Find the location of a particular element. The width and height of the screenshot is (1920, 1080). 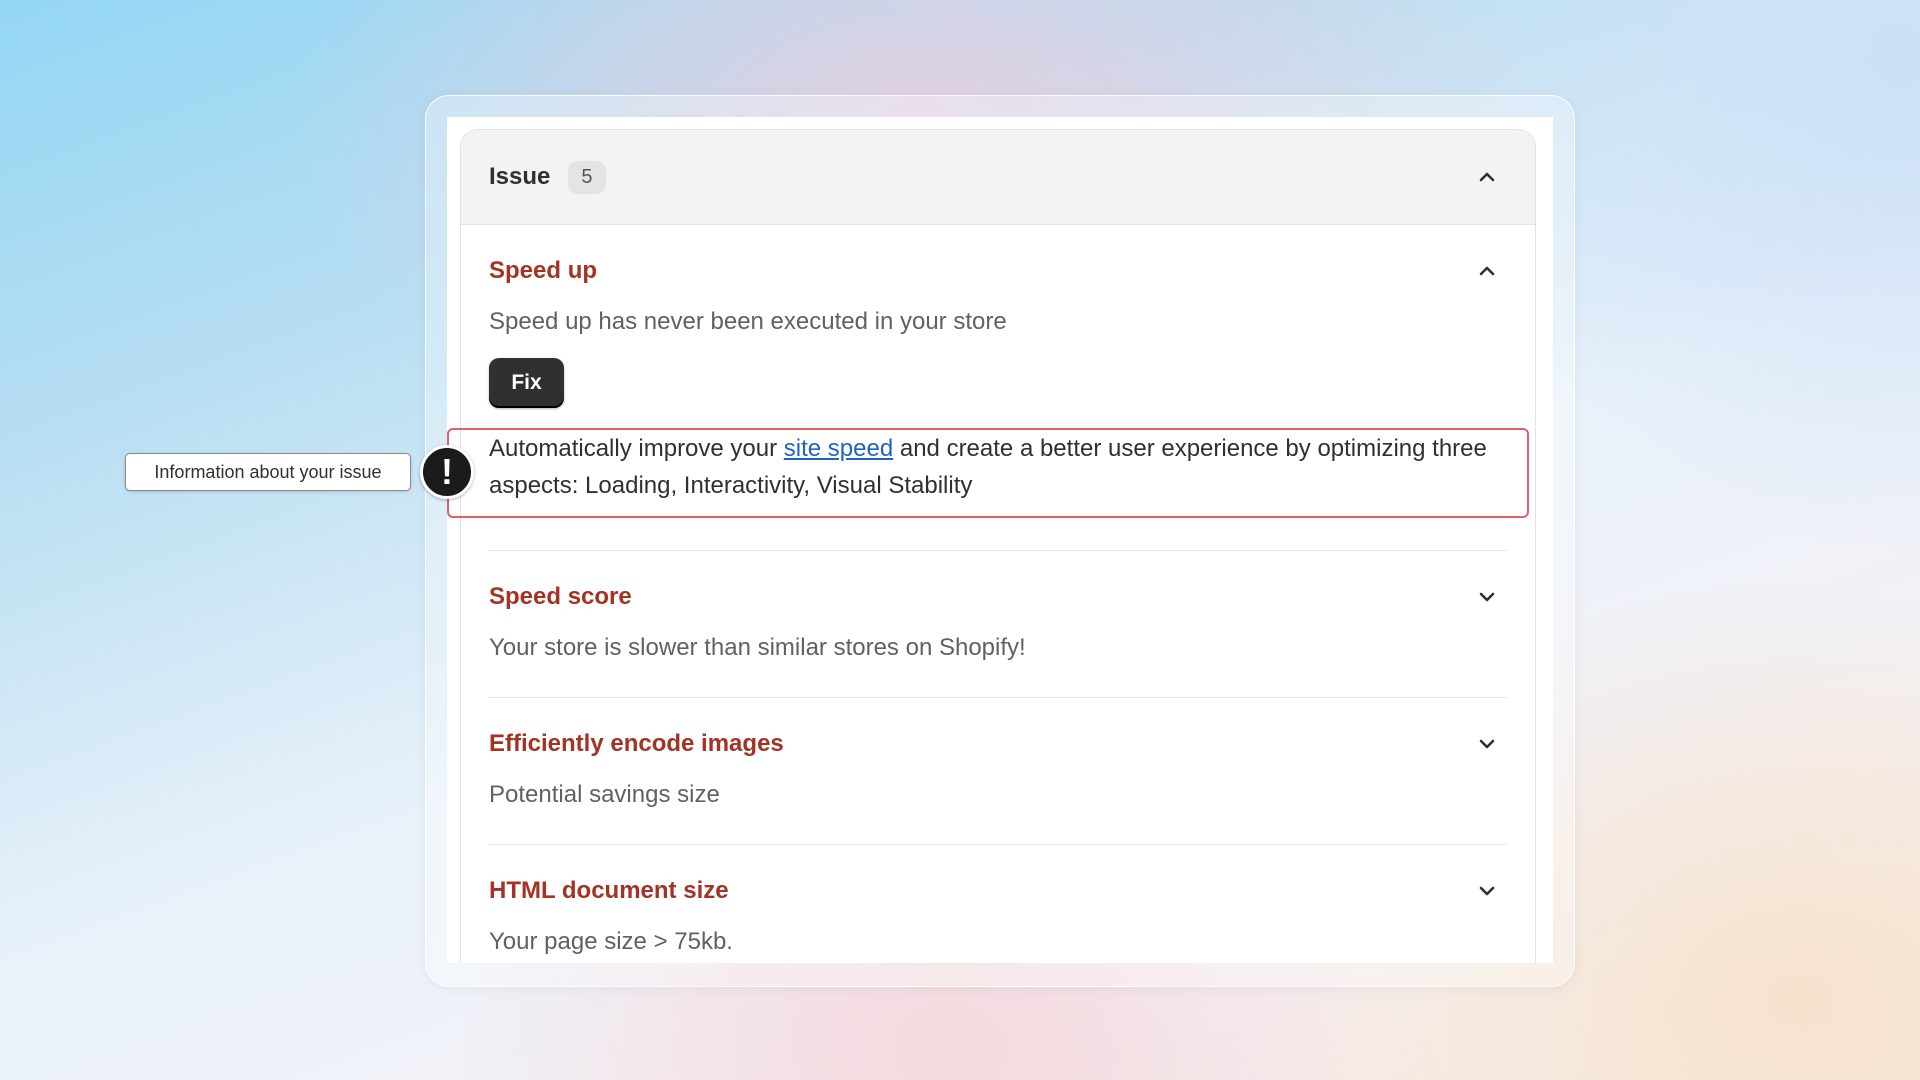

section-description: Potential savings size is located at coordinates (604, 794).